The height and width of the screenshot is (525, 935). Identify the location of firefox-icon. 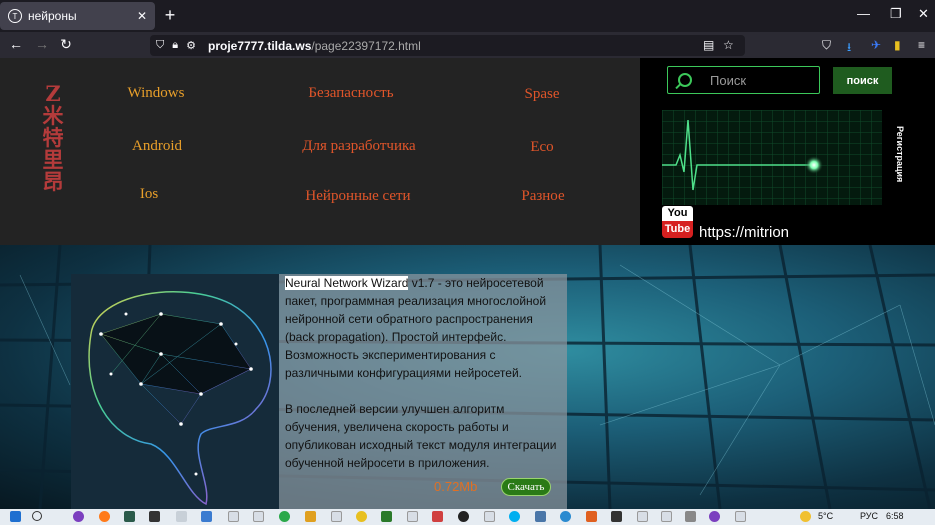
(104, 516).